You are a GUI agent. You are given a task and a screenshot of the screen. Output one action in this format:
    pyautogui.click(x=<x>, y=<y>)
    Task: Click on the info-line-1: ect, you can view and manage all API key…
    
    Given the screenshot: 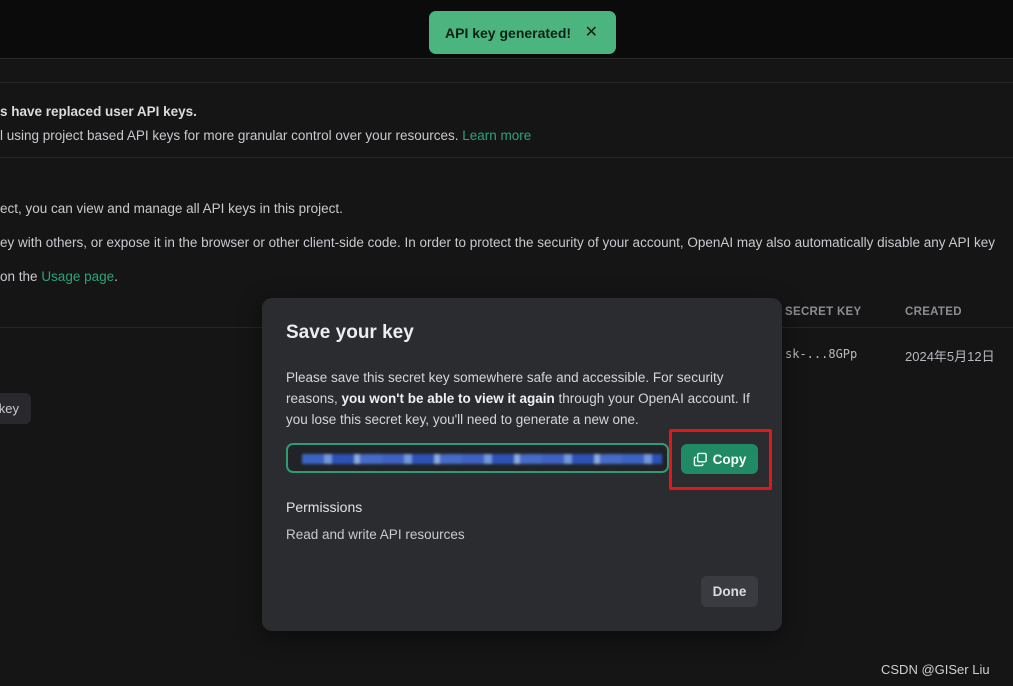 What is the action you would take?
    pyautogui.click(x=171, y=208)
    